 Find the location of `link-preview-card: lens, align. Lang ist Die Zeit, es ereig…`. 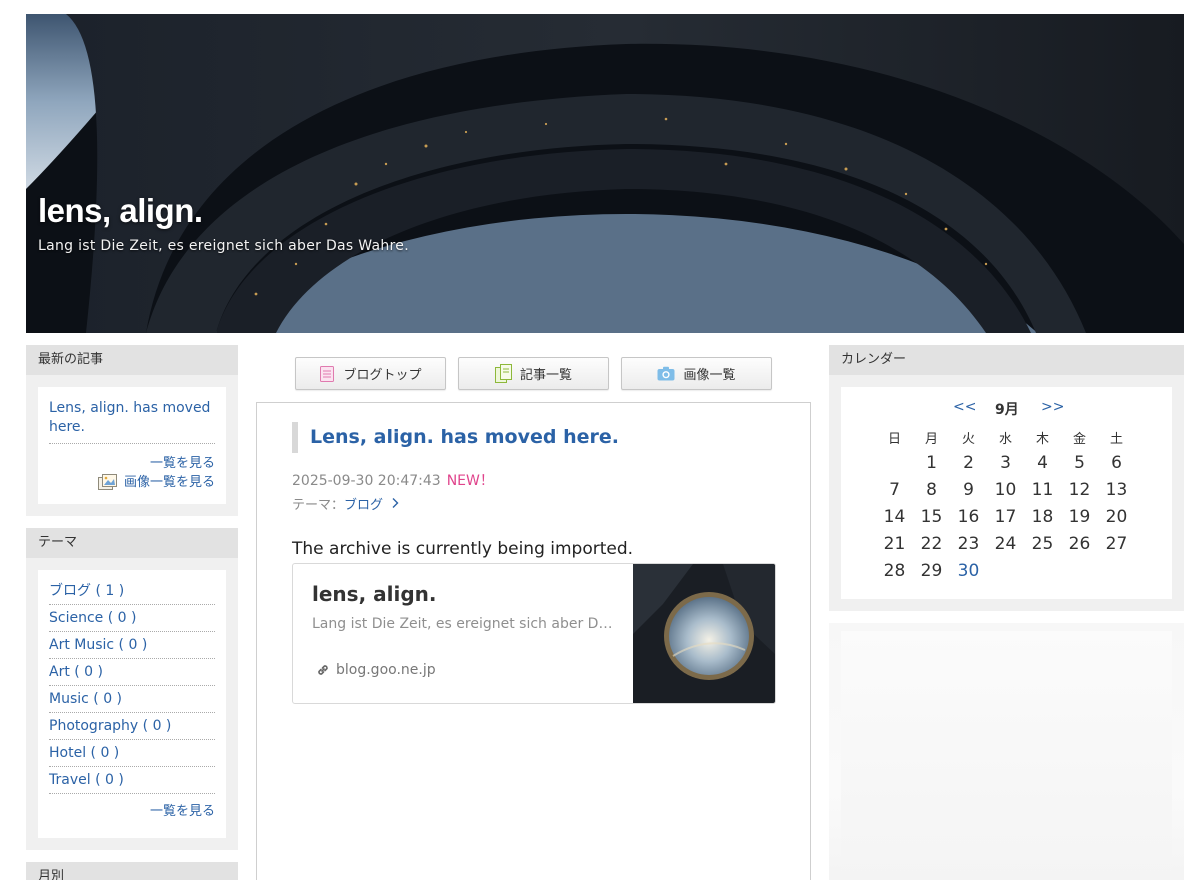

link-preview-card: lens, align. Lang ist Die Zeit, es ereig… is located at coordinates (534, 633).